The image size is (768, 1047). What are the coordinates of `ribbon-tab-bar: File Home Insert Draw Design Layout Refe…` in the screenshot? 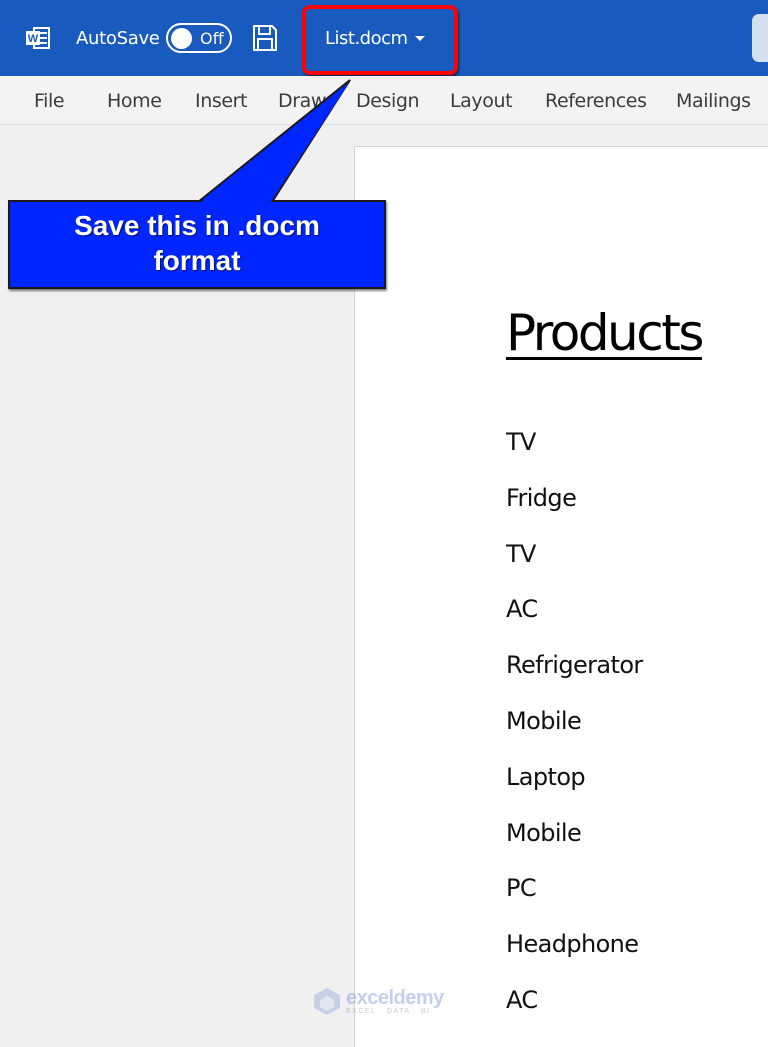 It's located at (384, 100).